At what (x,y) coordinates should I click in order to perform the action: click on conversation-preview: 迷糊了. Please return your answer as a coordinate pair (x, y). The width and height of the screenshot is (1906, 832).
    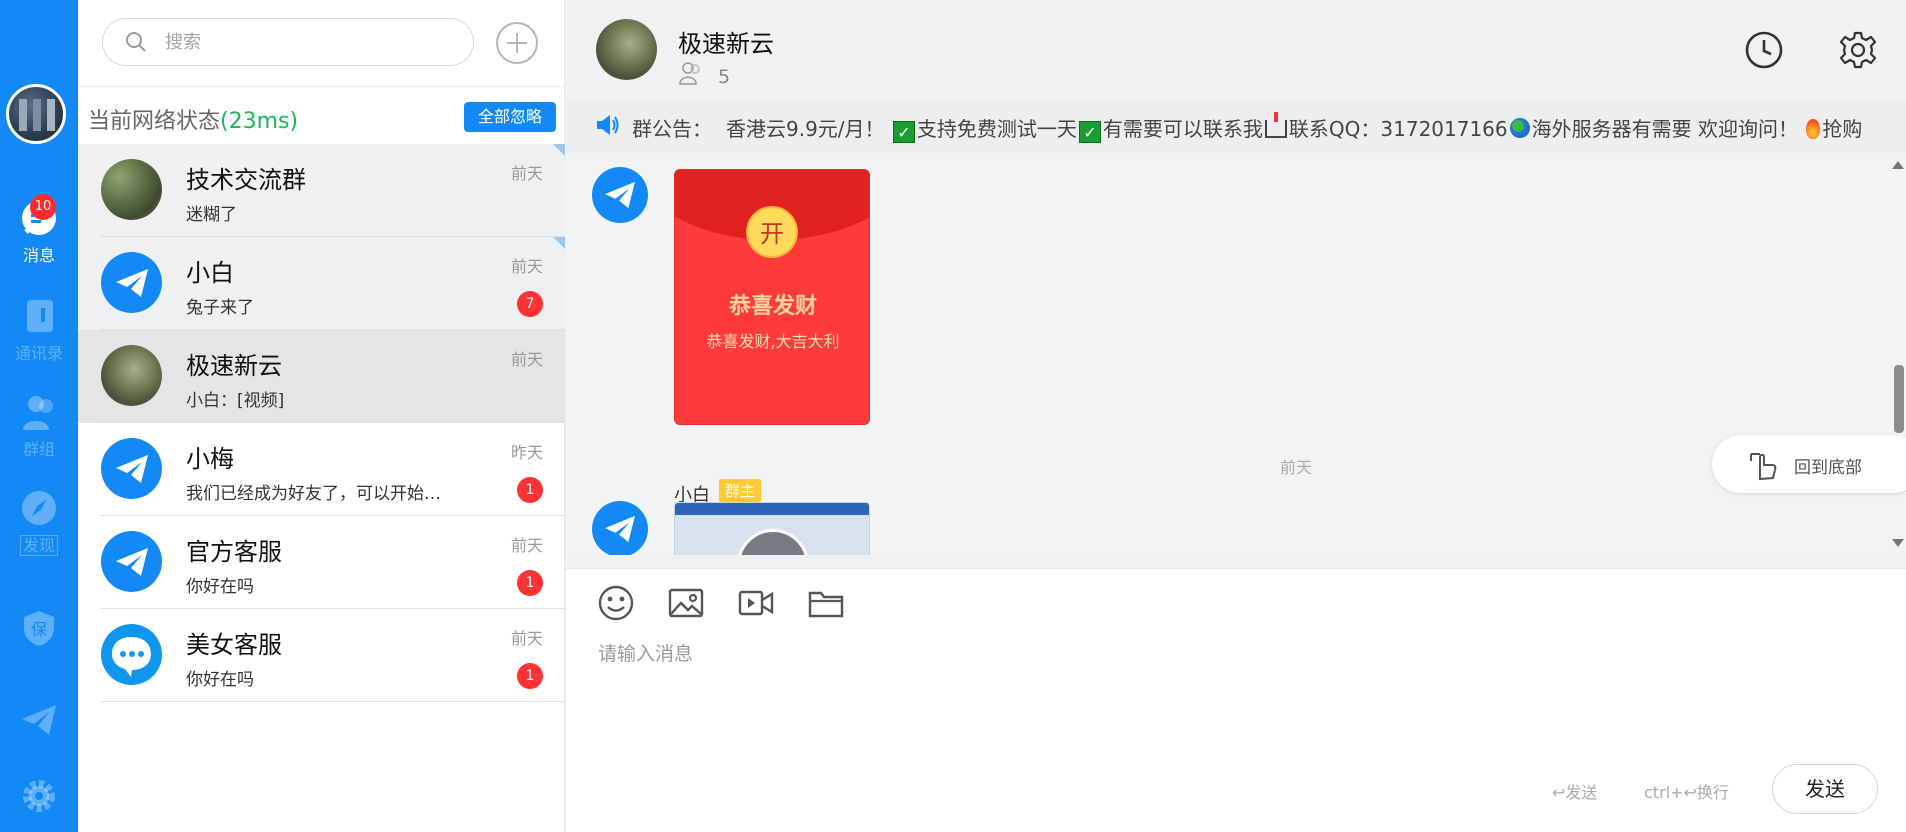
    Looking at the image, I should click on (211, 215).